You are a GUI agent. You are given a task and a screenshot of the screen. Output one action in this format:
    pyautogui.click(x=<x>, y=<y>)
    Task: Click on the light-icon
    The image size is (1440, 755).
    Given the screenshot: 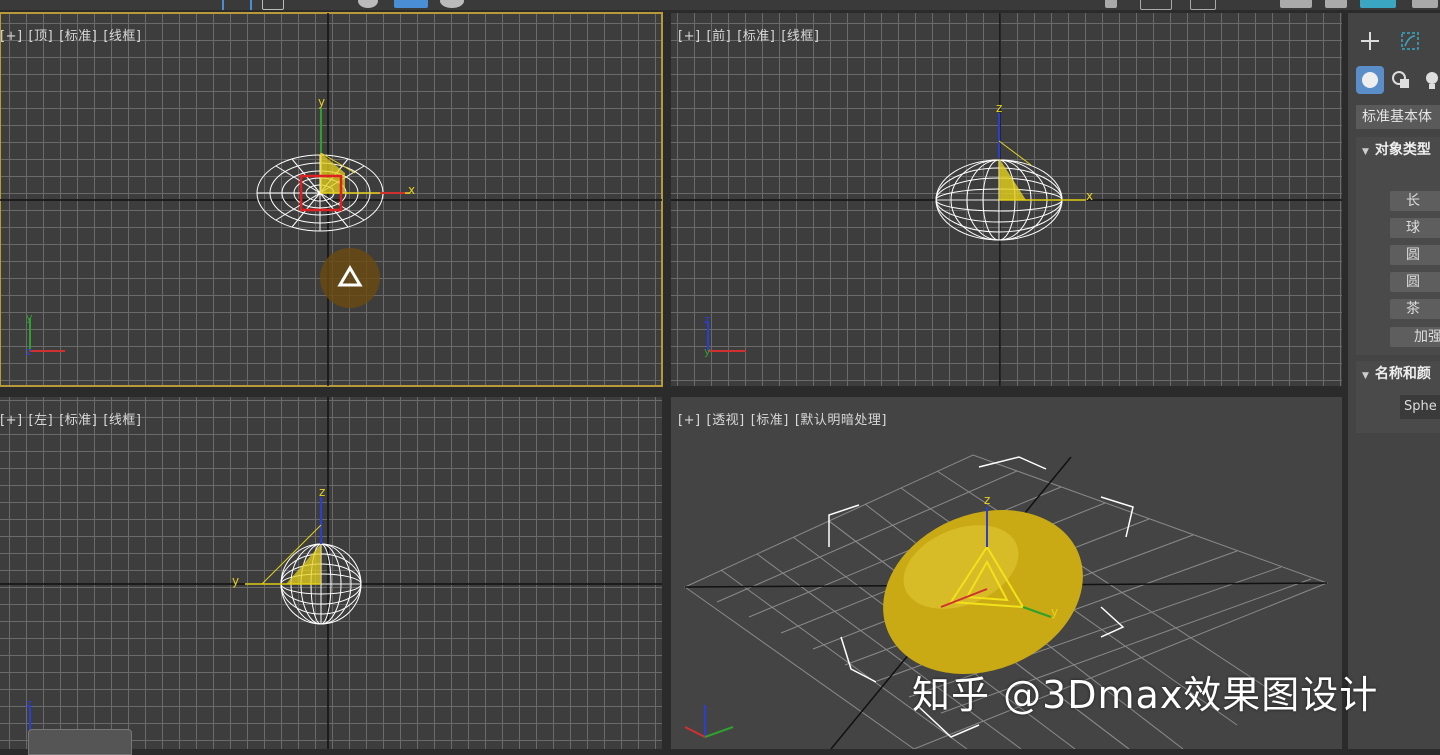 What is the action you would take?
    pyautogui.click(x=1432, y=80)
    